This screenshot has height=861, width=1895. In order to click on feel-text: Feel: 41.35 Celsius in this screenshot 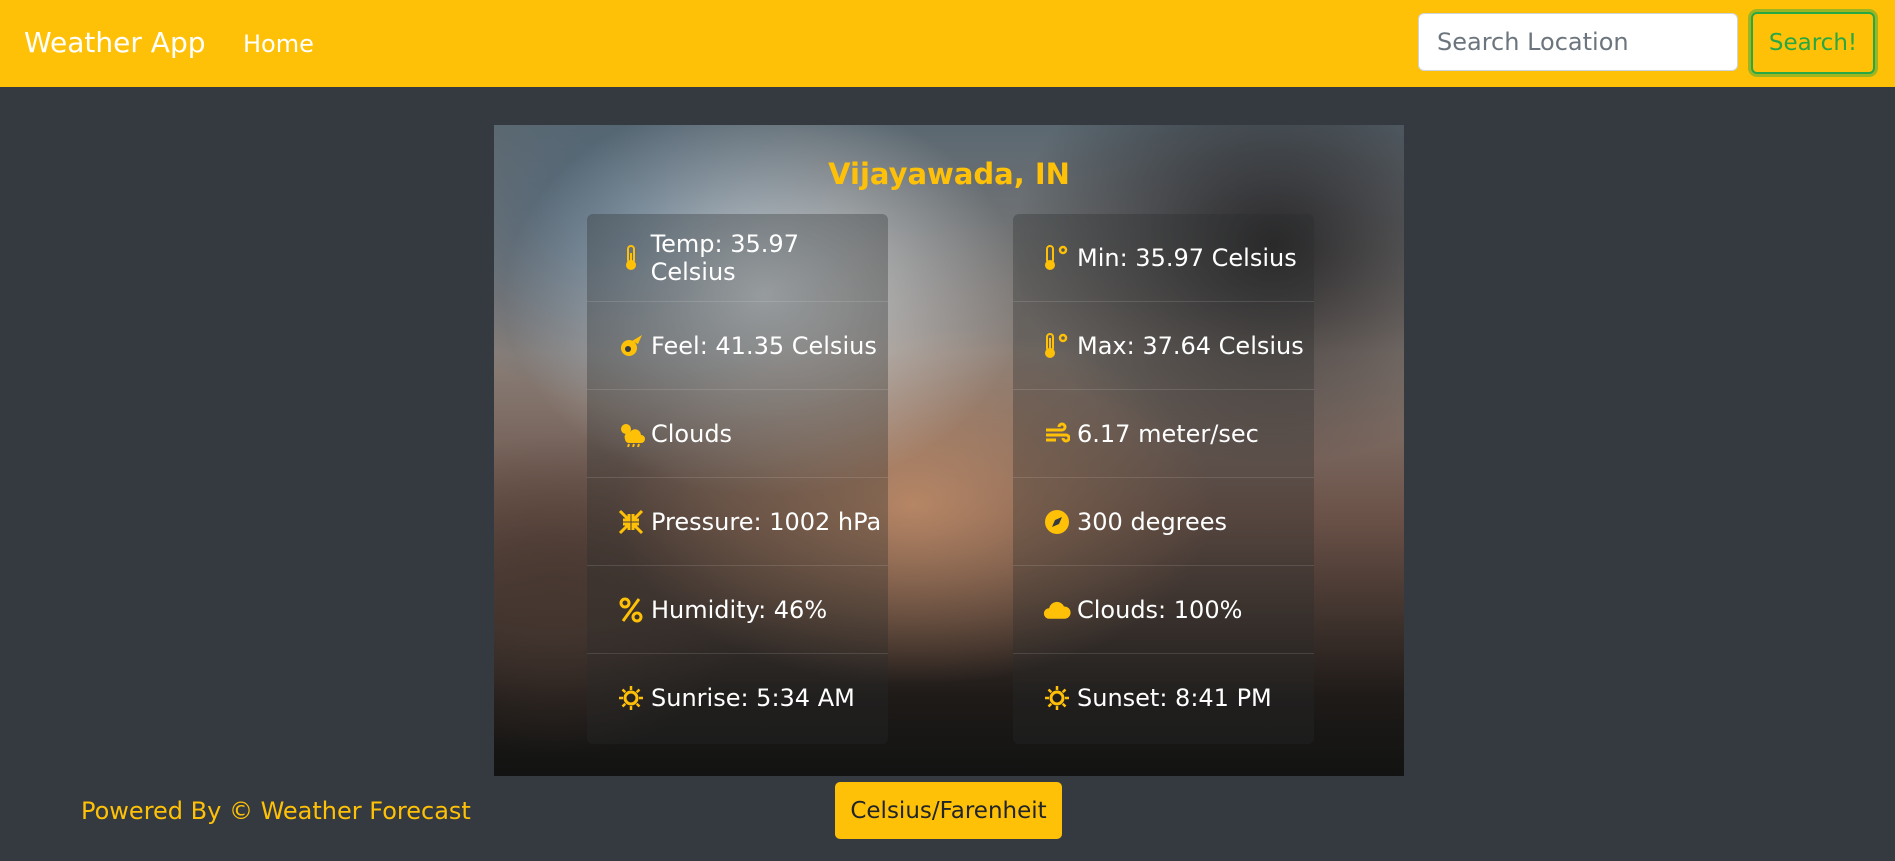, I will do `click(764, 345)`.